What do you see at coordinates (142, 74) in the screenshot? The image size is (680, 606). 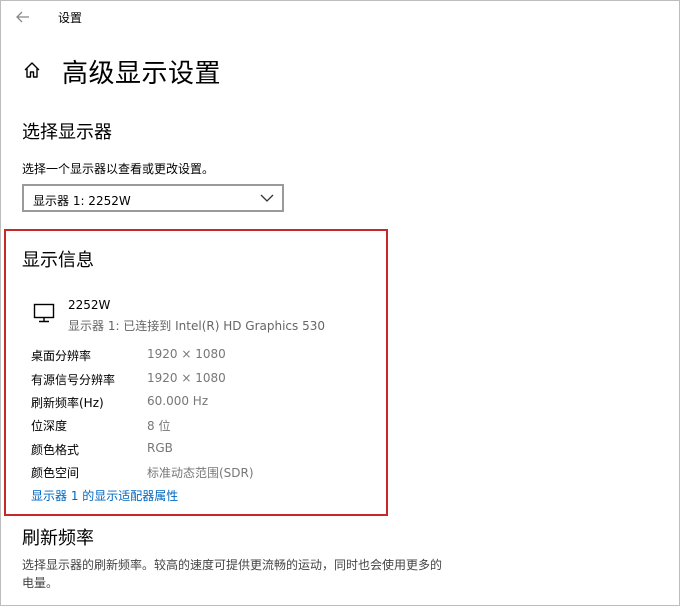 I see `page-title: 高级显示设置` at bounding box center [142, 74].